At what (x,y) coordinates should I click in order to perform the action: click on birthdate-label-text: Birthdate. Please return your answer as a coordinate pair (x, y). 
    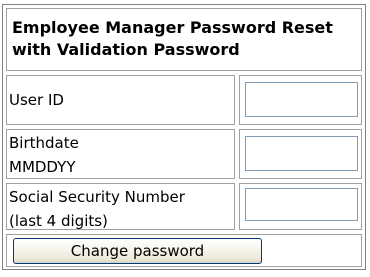
    Looking at the image, I should click on (44, 143).